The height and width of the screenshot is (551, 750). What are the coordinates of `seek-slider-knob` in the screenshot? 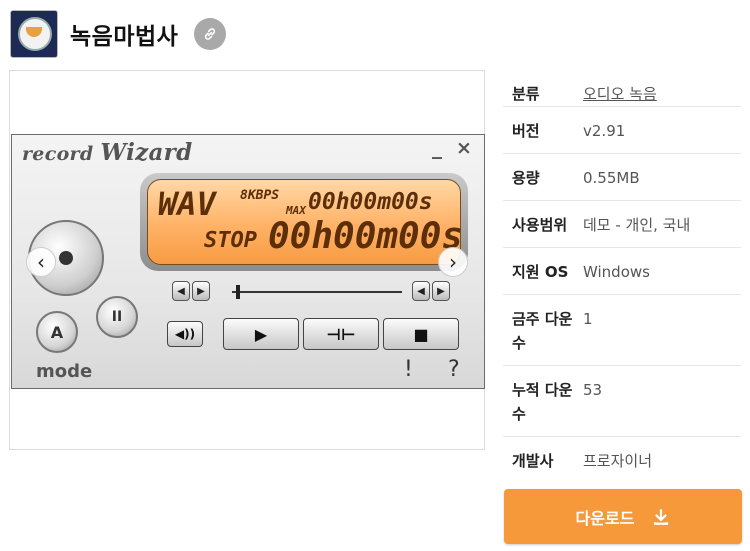 It's located at (238, 292).